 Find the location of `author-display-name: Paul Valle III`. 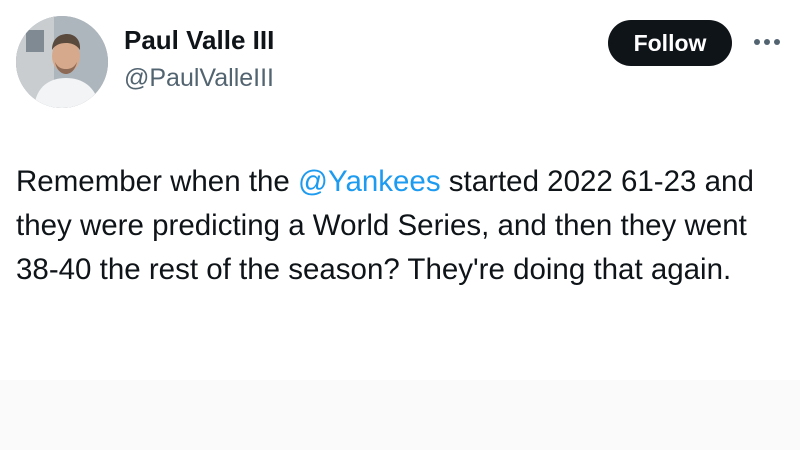

author-display-name: Paul Valle III is located at coordinates (199, 40).